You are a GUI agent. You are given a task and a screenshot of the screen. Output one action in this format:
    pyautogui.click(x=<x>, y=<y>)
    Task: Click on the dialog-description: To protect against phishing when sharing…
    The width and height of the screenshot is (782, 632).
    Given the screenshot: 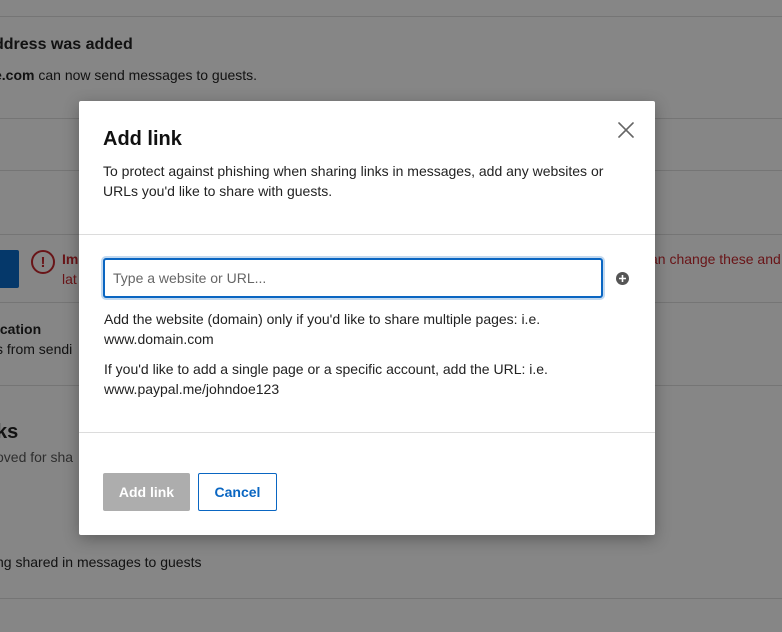 What is the action you would take?
    pyautogui.click(x=353, y=181)
    